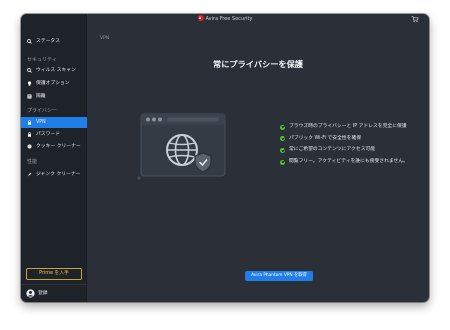 The image size is (450, 330). Describe the element at coordinates (54, 284) in the screenshot. I see `sidebar-divider` at that location.